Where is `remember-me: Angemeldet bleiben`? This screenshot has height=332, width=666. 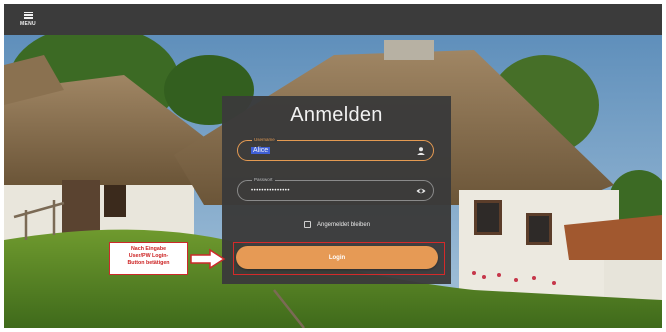
remember-me: Angemeldet bleiben is located at coordinates (337, 224).